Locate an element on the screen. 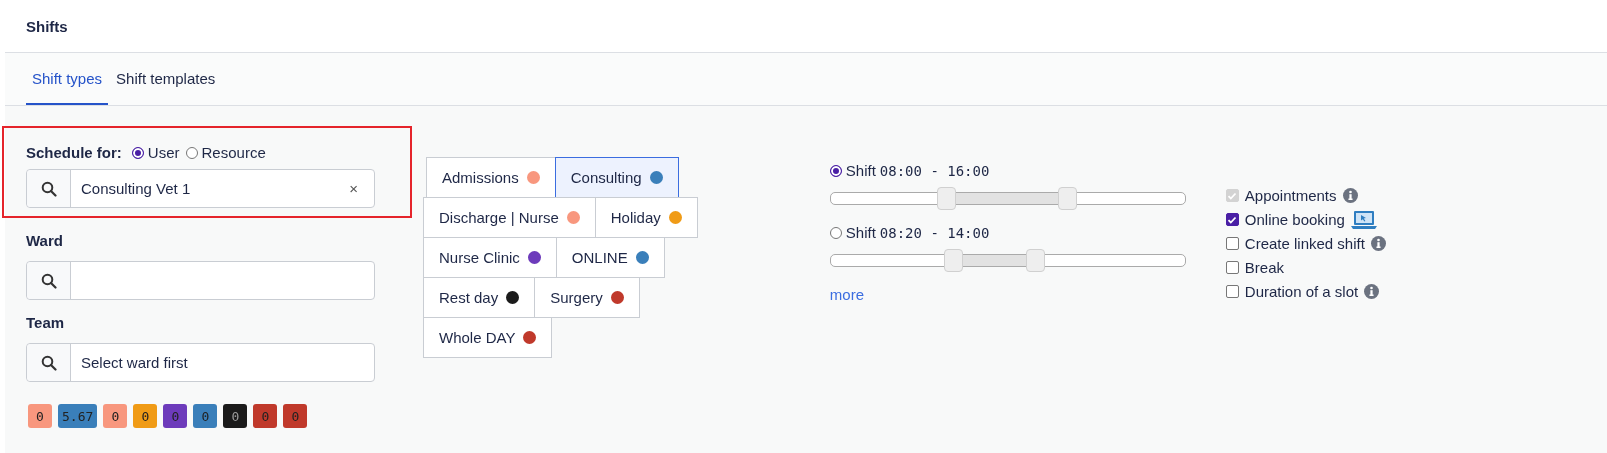  search-field is located at coordinates (200, 280).